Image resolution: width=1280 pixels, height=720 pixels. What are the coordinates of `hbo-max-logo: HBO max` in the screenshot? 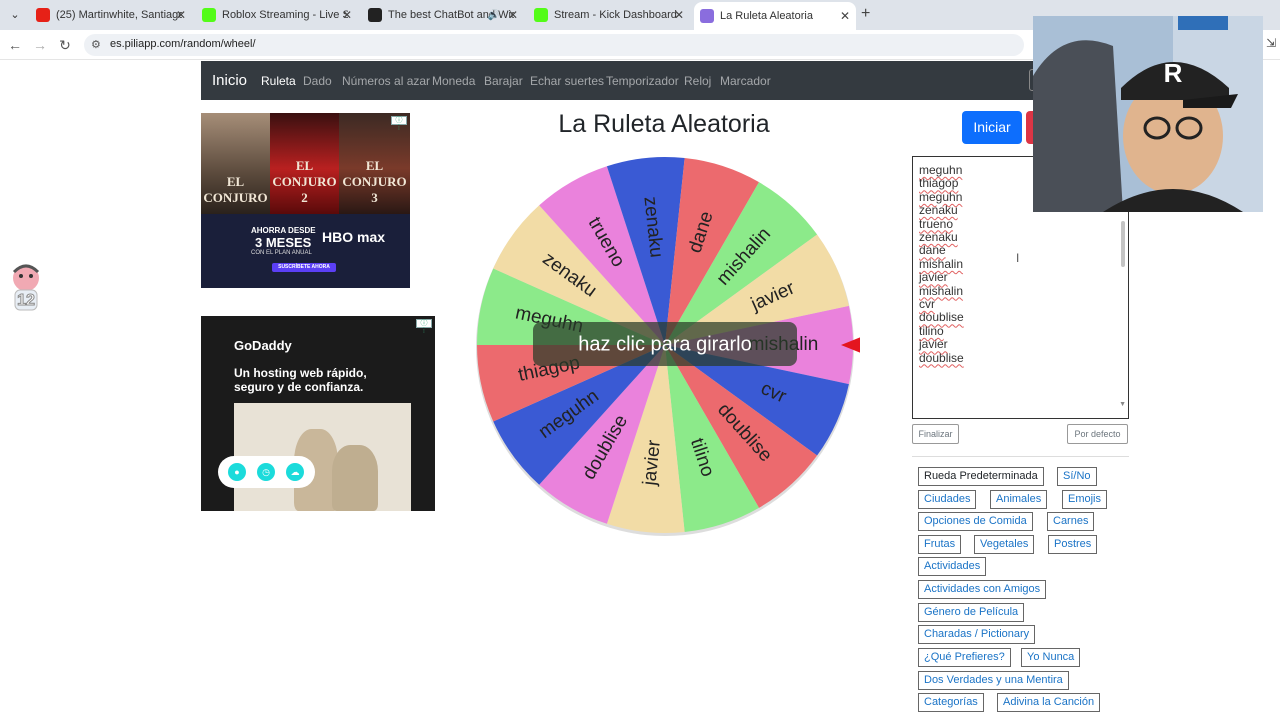 It's located at (354, 237).